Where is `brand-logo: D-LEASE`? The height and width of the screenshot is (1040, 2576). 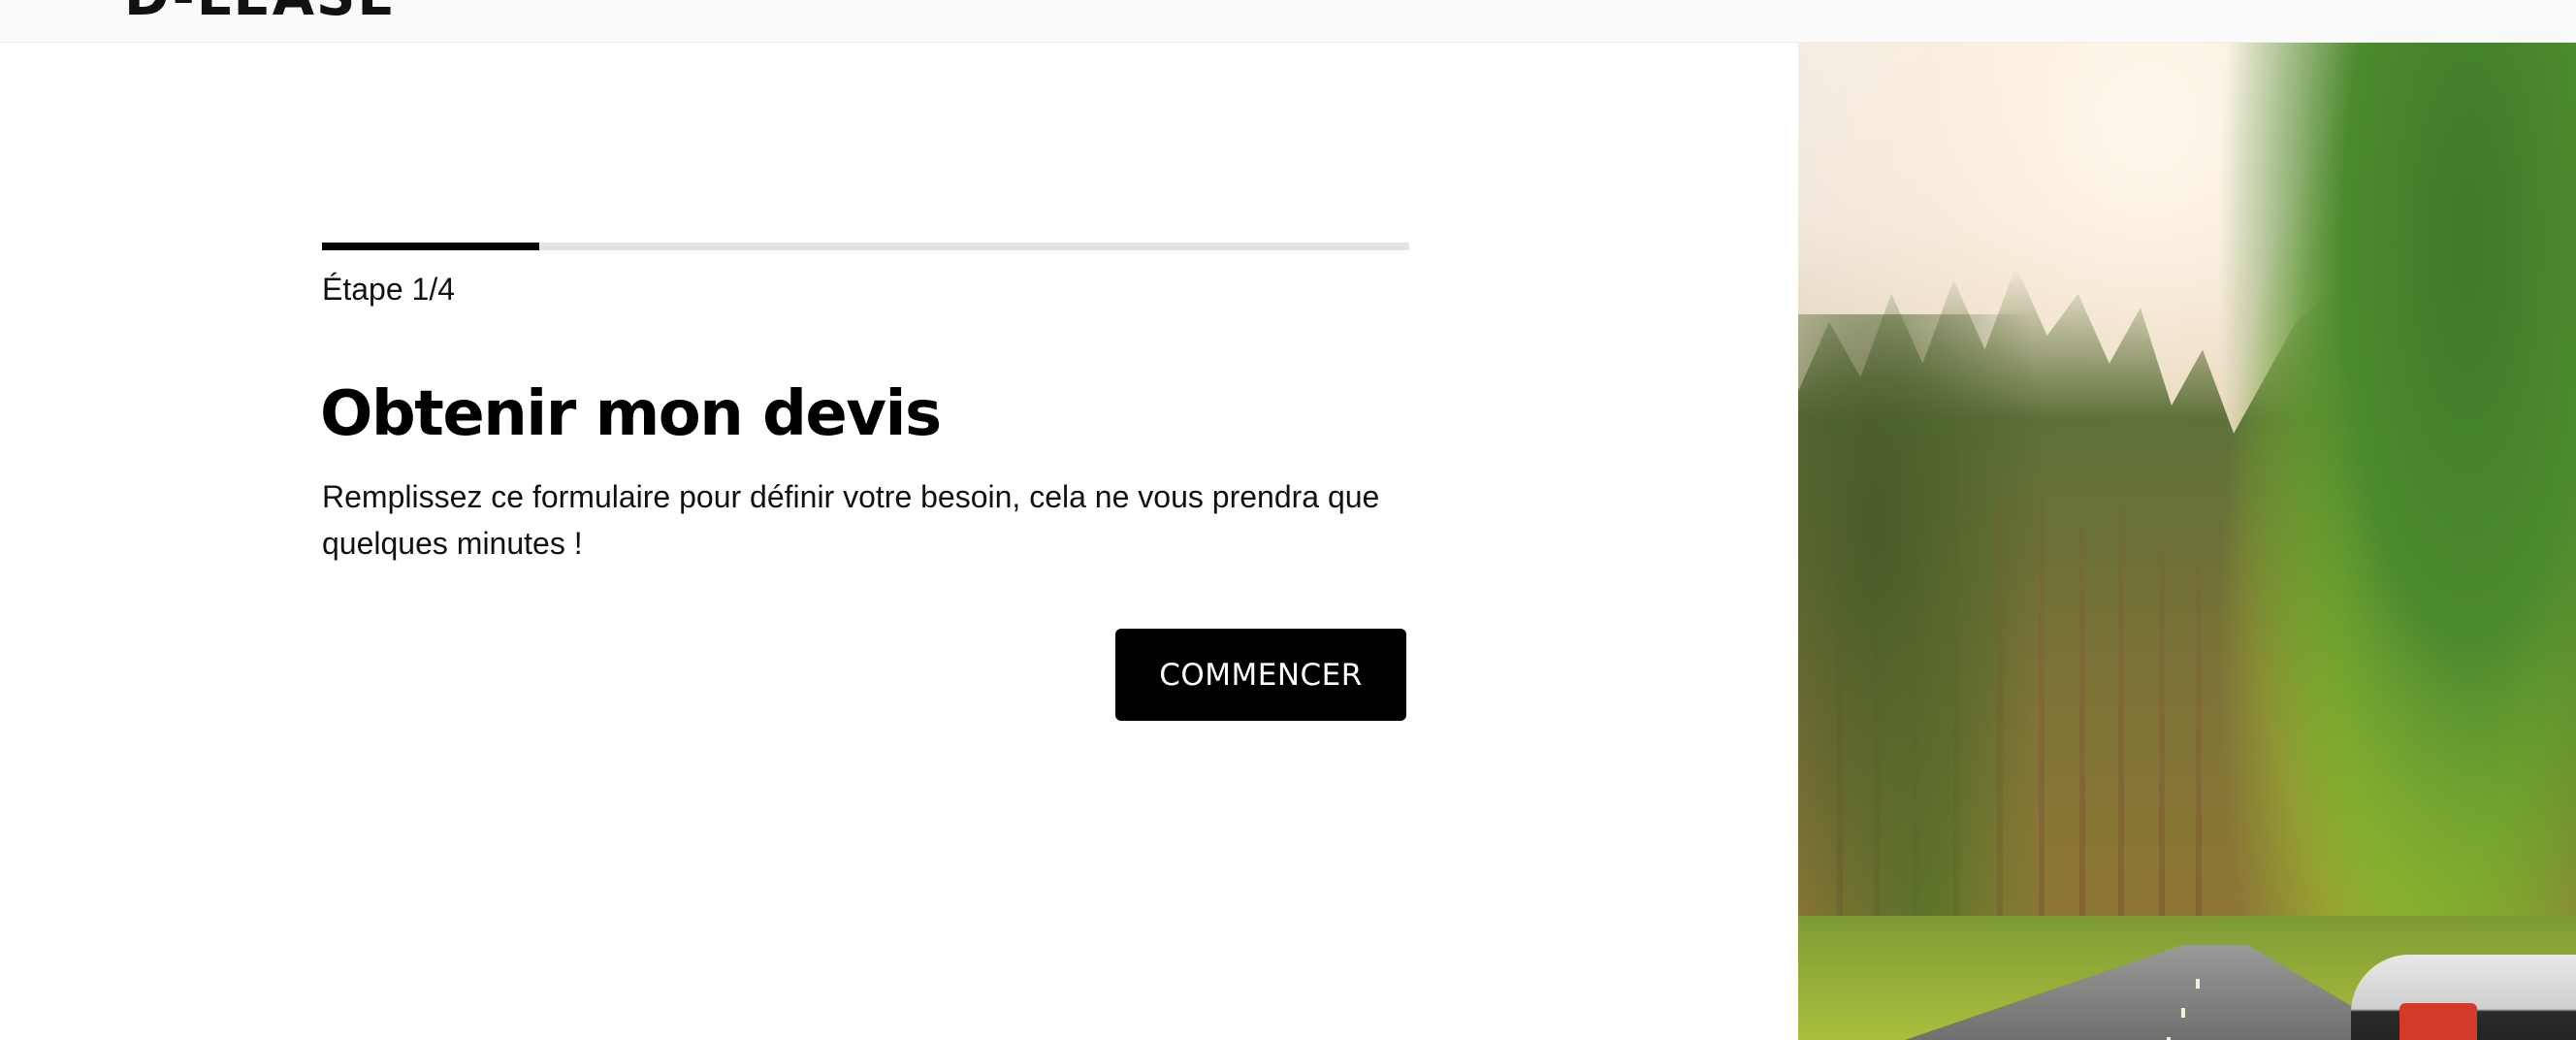
brand-logo: D-LEASE is located at coordinates (260, 14).